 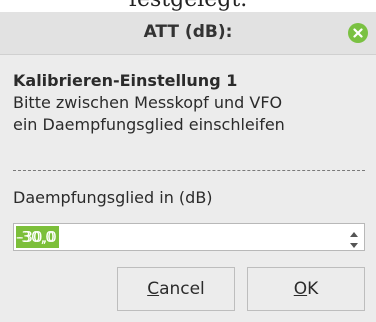 I want to click on cancel-label: ancel, so click(x=182, y=289).